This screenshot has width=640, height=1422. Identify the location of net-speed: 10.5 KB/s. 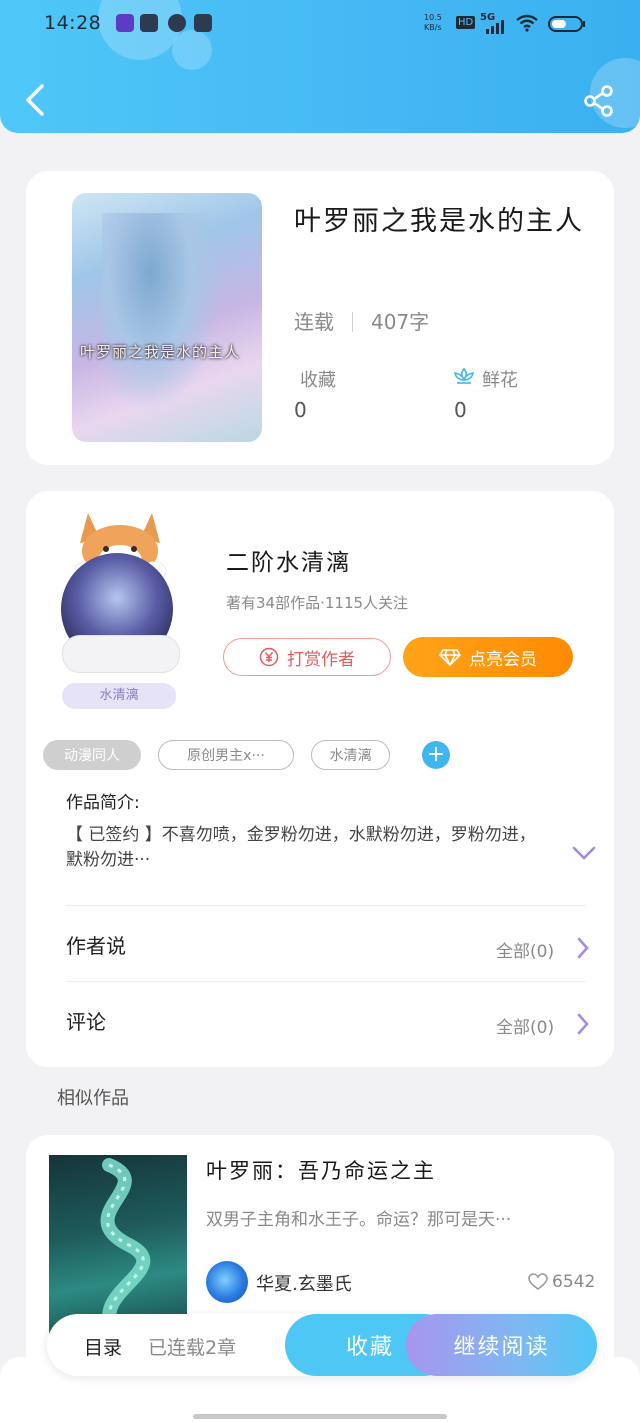
(433, 22).